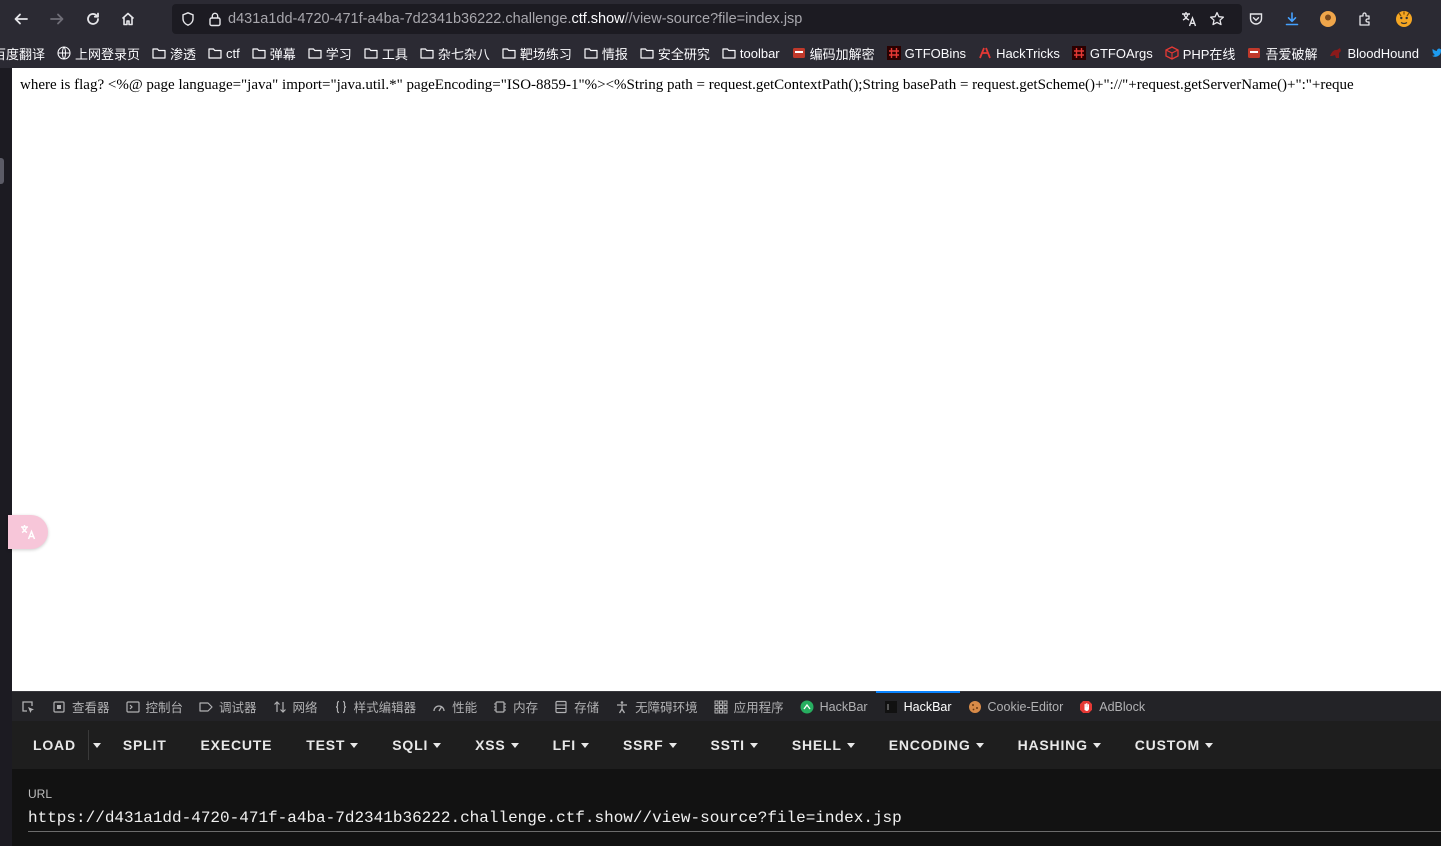  I want to click on devtools-tab--3: 网络, so click(295, 706).